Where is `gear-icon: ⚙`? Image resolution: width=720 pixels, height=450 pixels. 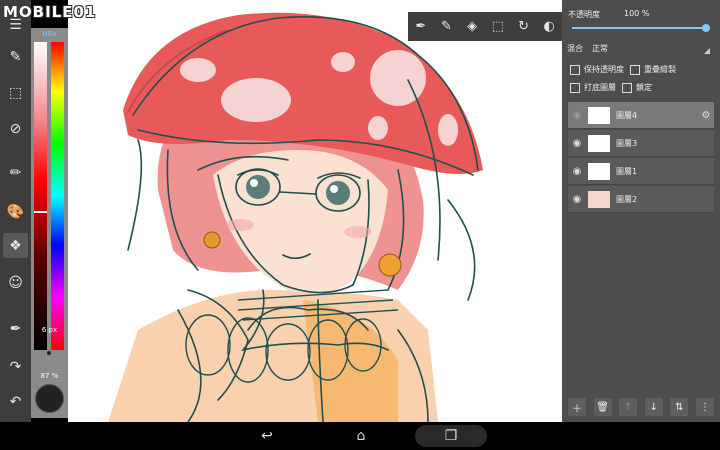
gear-icon: ⚙ is located at coordinates (706, 115).